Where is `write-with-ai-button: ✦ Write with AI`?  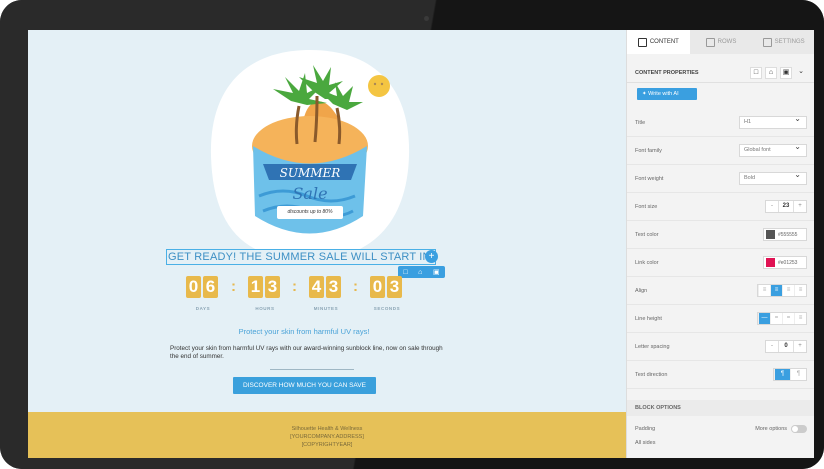
write-with-ai-button: ✦ Write with AI is located at coordinates (667, 94).